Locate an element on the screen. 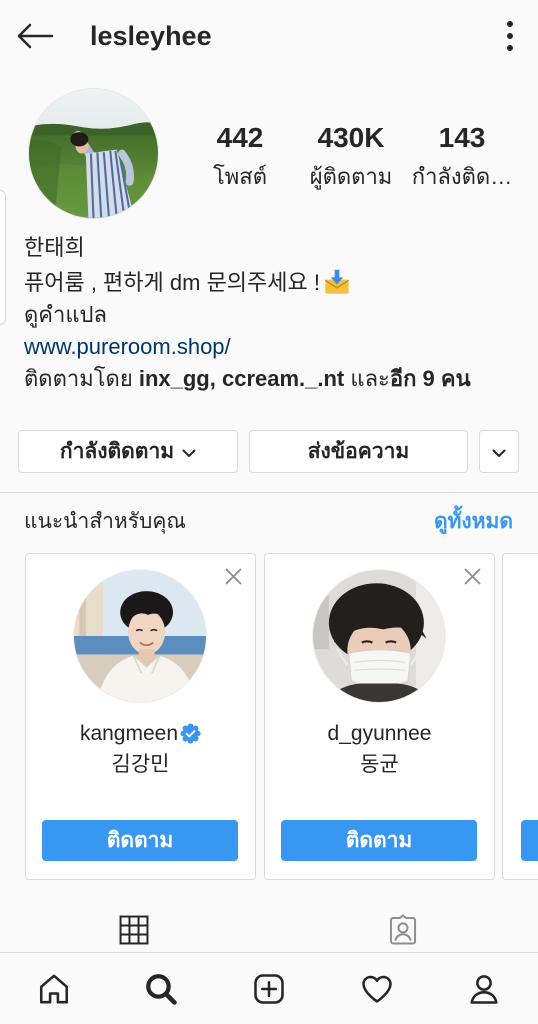  nav-profile is located at coordinates (484, 988).